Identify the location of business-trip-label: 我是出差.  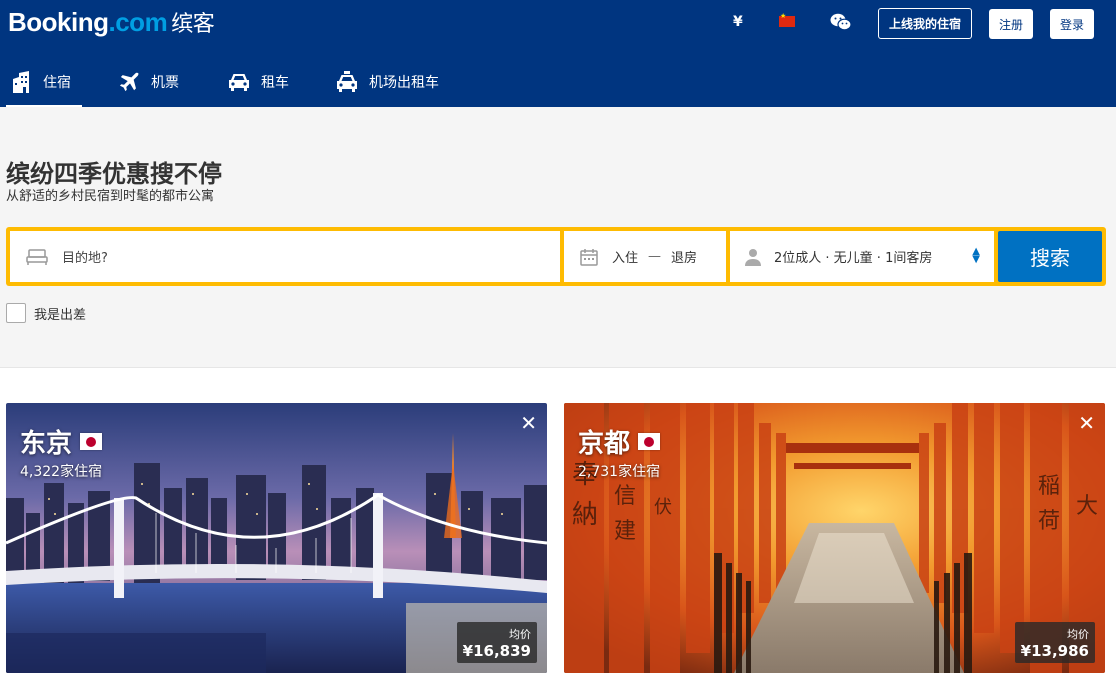
(60, 315).